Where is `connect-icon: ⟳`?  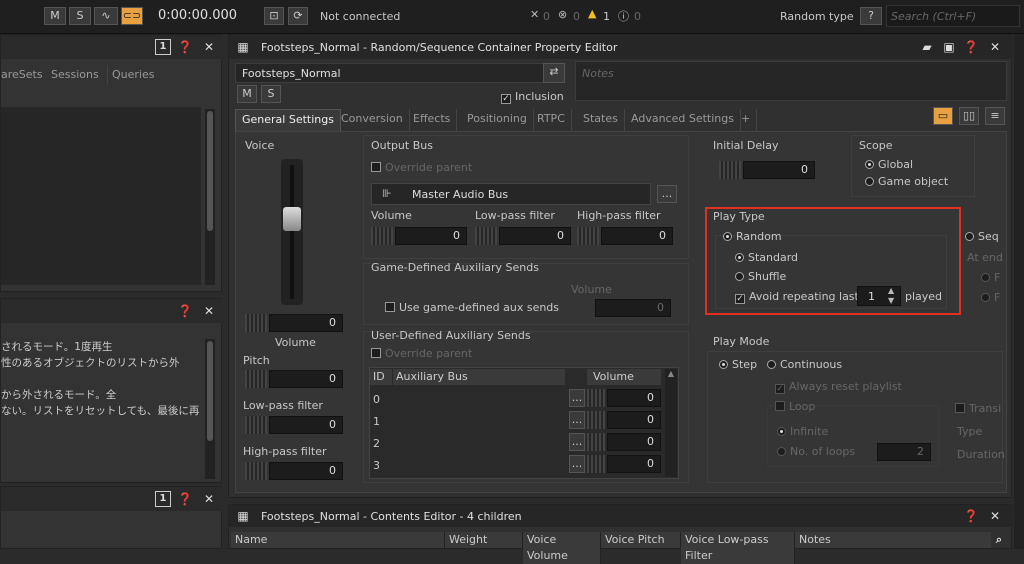 connect-icon: ⟳ is located at coordinates (298, 16).